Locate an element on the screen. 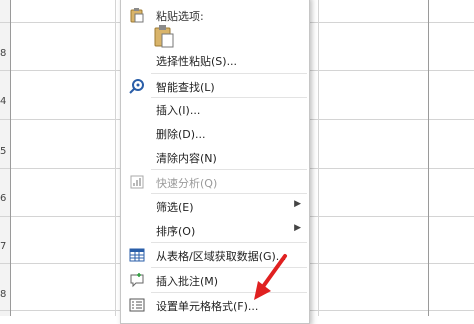  paste-options-header: 粘贴选项: is located at coordinates (215, 15).